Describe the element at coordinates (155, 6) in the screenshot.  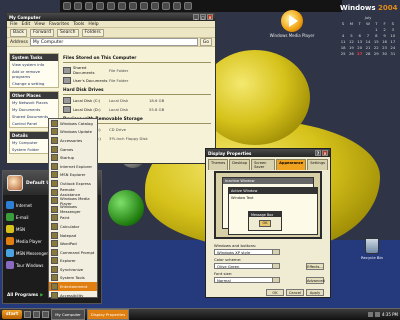
I see `music-icon` at that location.